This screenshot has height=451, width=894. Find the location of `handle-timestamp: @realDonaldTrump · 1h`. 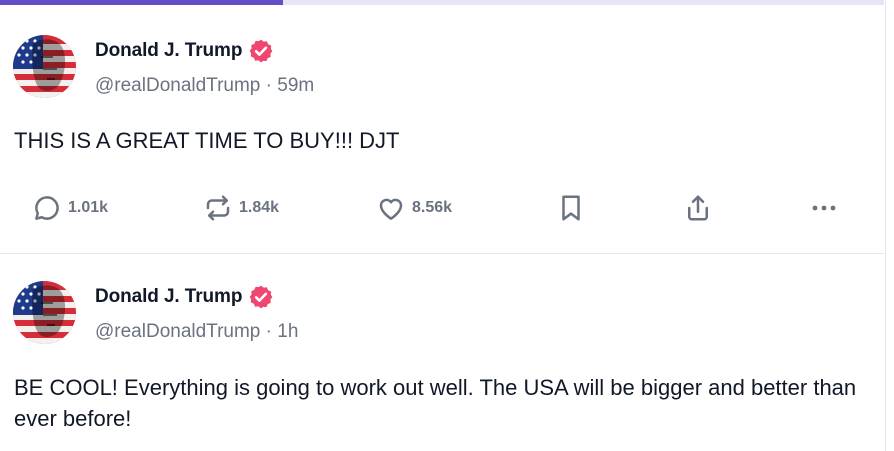

handle-timestamp: @realDonaldTrump · 1h is located at coordinates (196, 332).